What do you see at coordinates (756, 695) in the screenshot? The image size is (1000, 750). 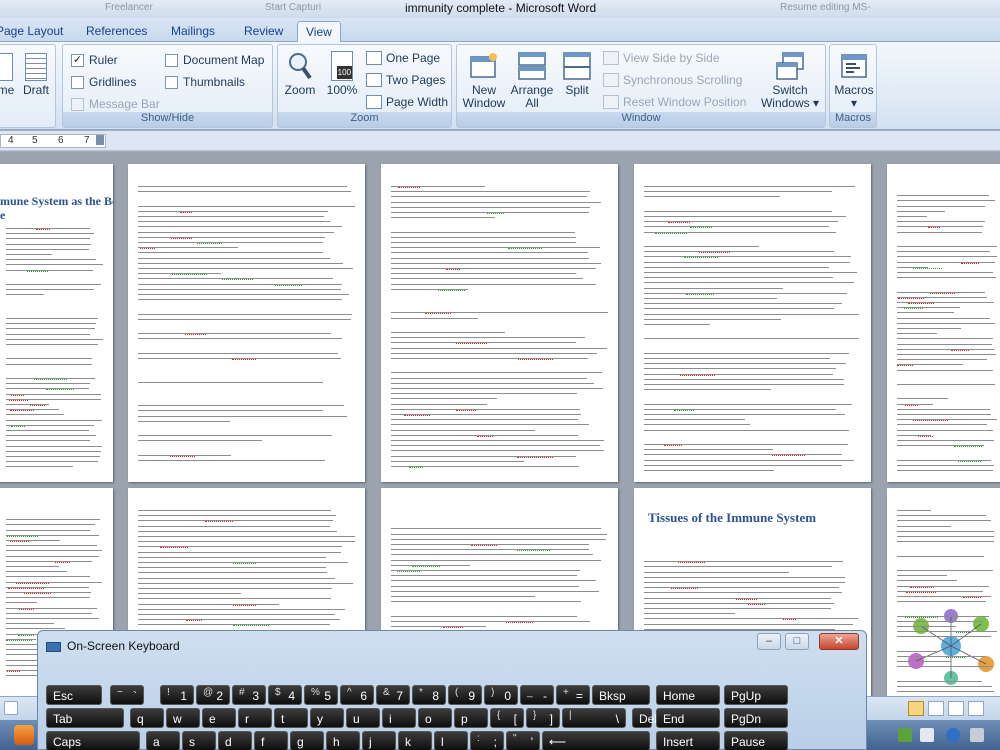 I see `key-pgup: PgUp` at bounding box center [756, 695].